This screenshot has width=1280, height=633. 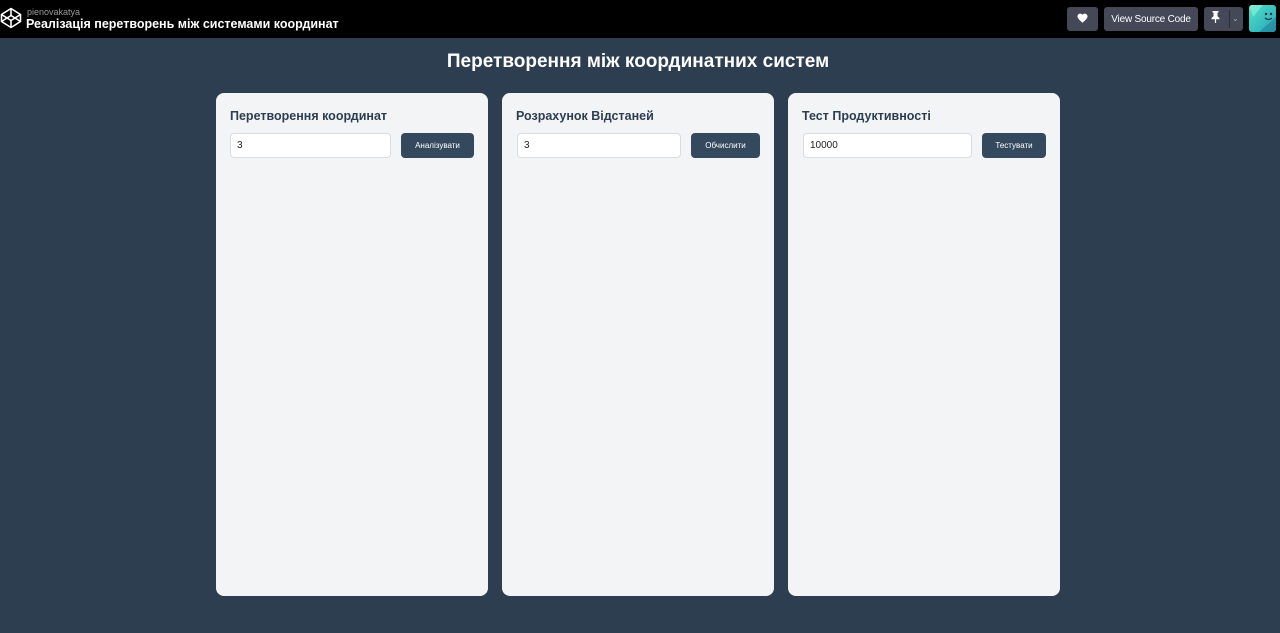 What do you see at coordinates (725, 145) in the screenshot?
I see `calculate-button: Обчислити` at bounding box center [725, 145].